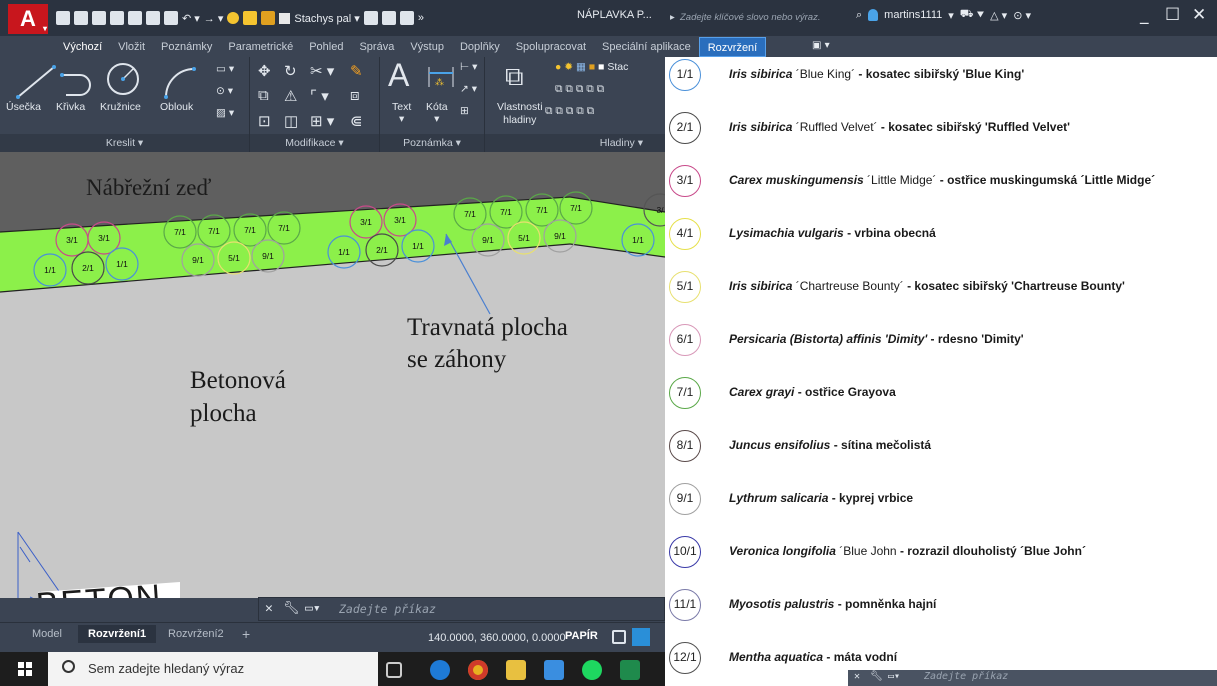  I want to click on cloud-save-icon, so click(135, 18).